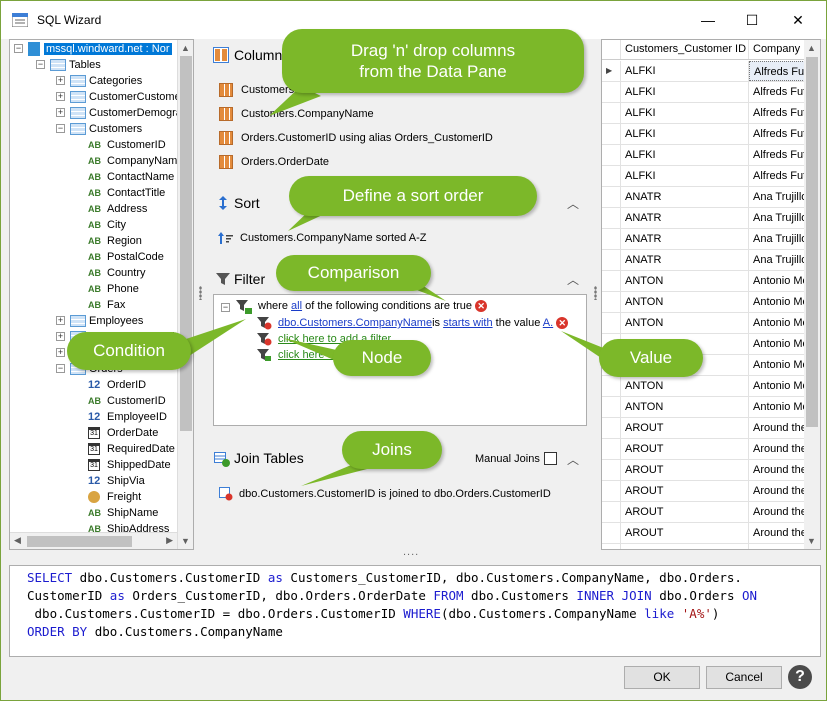 Image resolution: width=827 pixels, height=701 pixels. I want to click on left-splitter-grip, so click(200, 293).